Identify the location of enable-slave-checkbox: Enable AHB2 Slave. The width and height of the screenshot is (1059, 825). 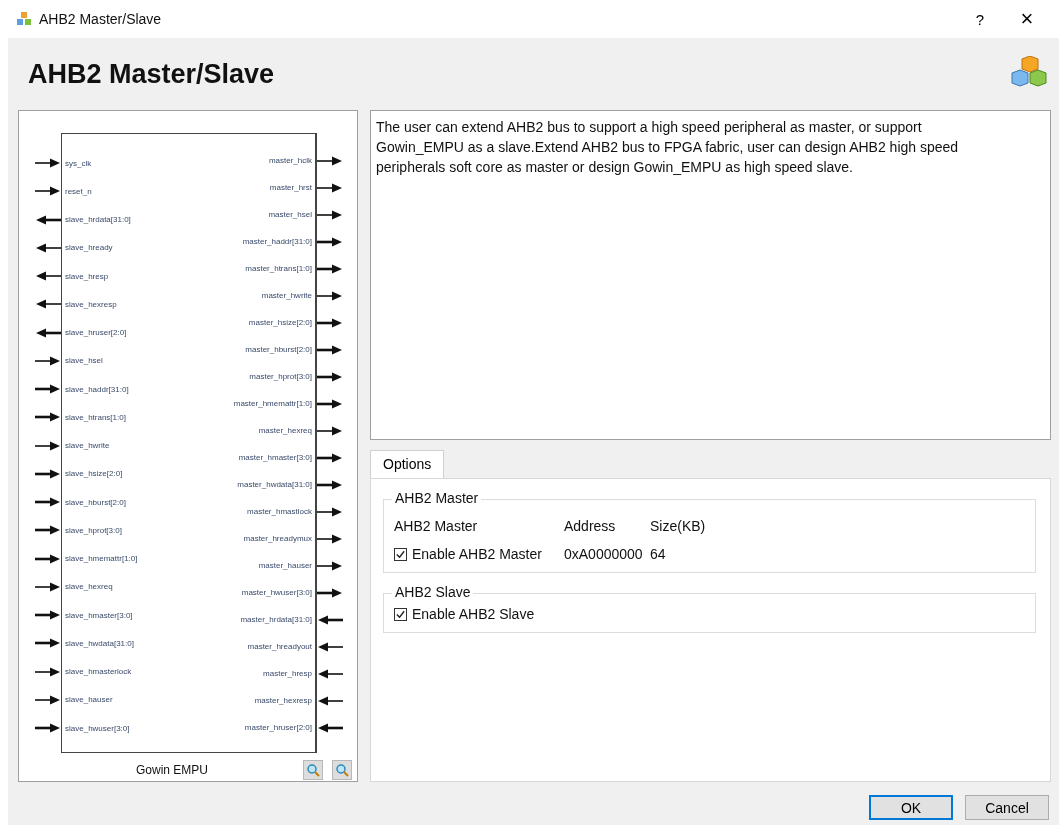
(709, 614).